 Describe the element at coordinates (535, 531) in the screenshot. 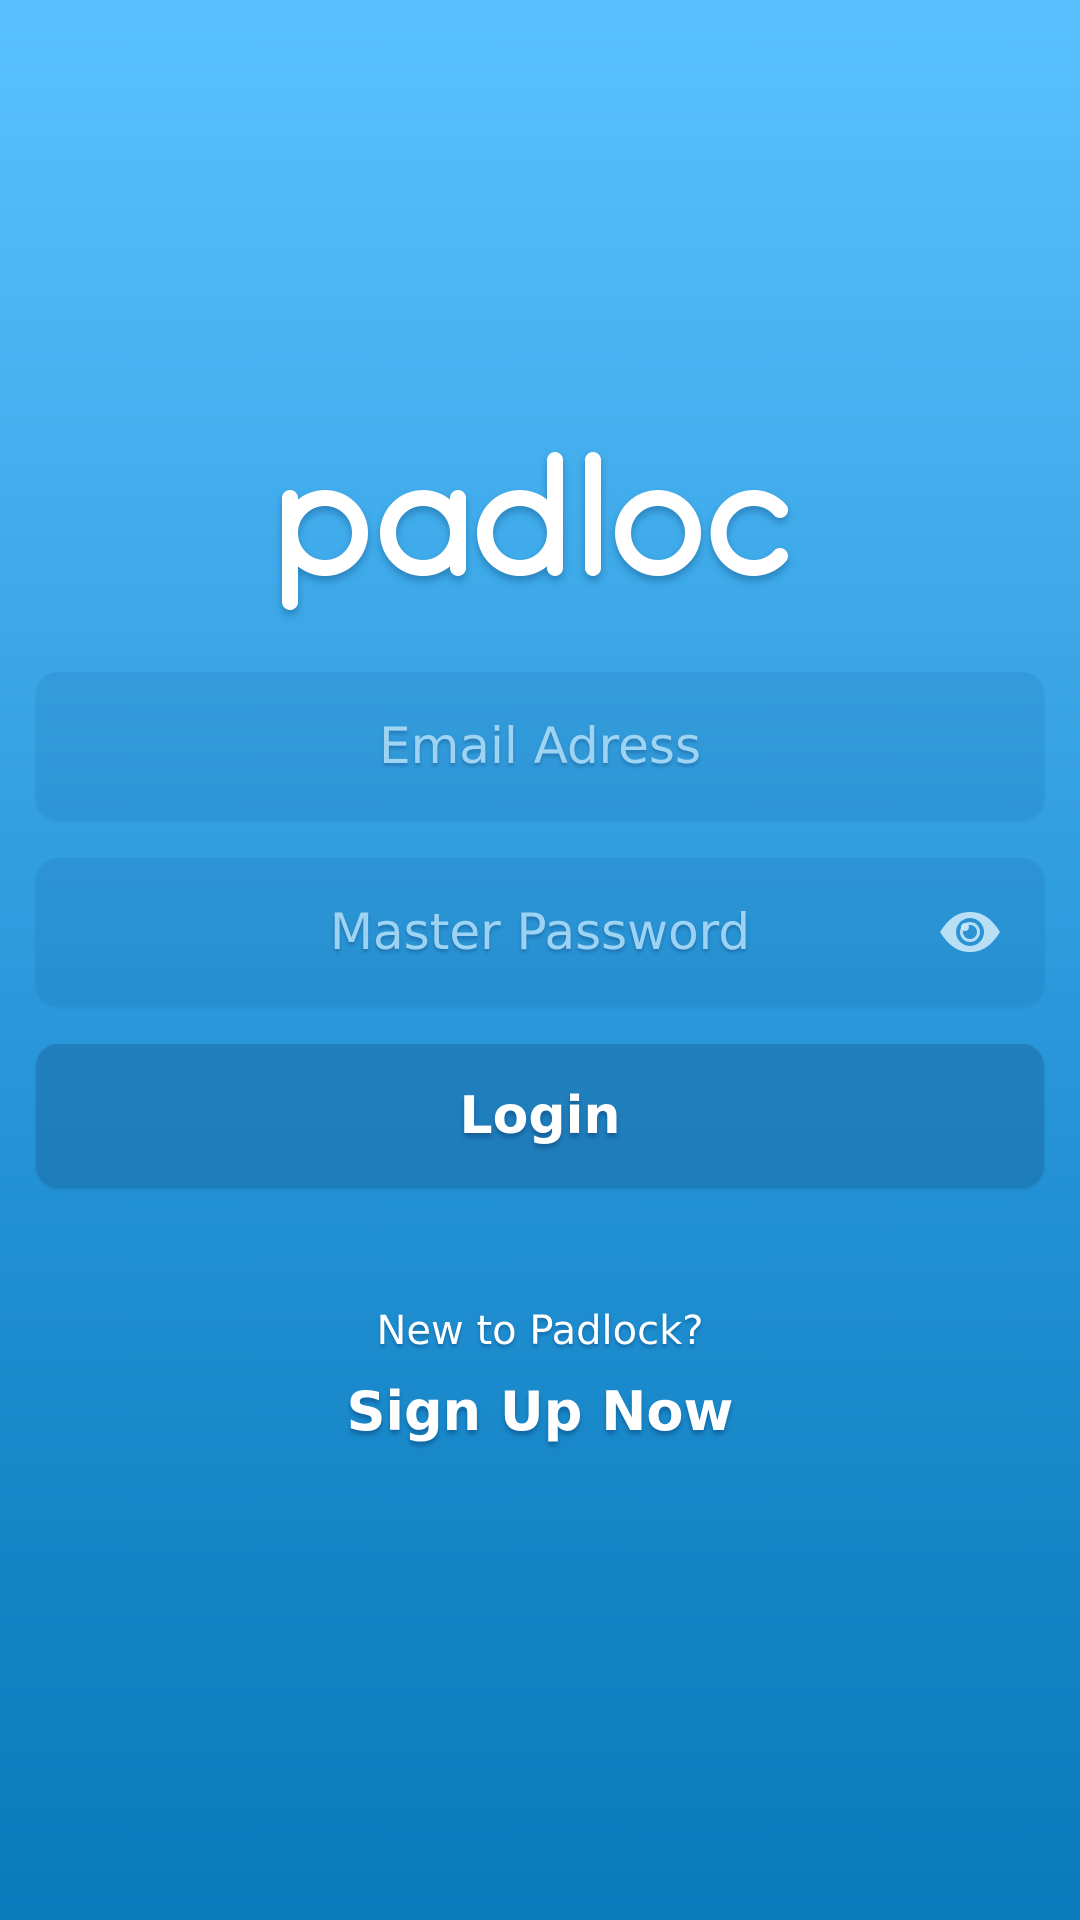

I see `padloc-logo-wordmark` at that location.